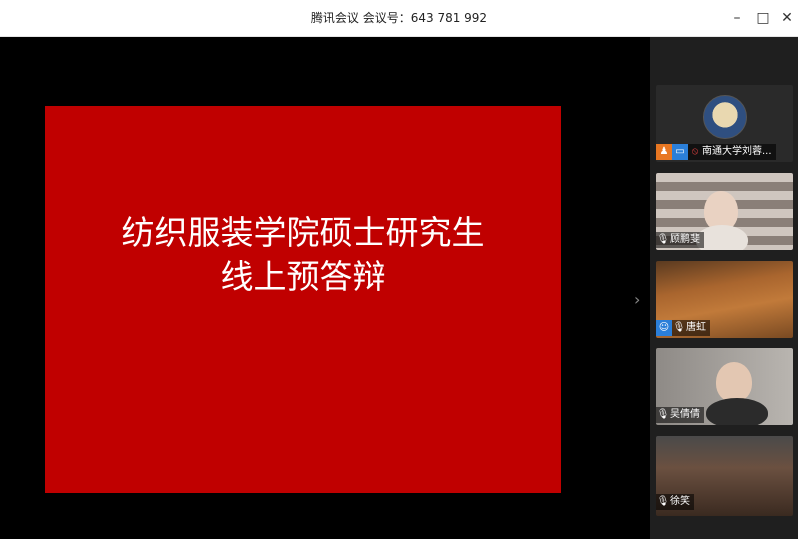 This screenshot has height=539, width=798. I want to click on host-icon: ♟, so click(664, 152).